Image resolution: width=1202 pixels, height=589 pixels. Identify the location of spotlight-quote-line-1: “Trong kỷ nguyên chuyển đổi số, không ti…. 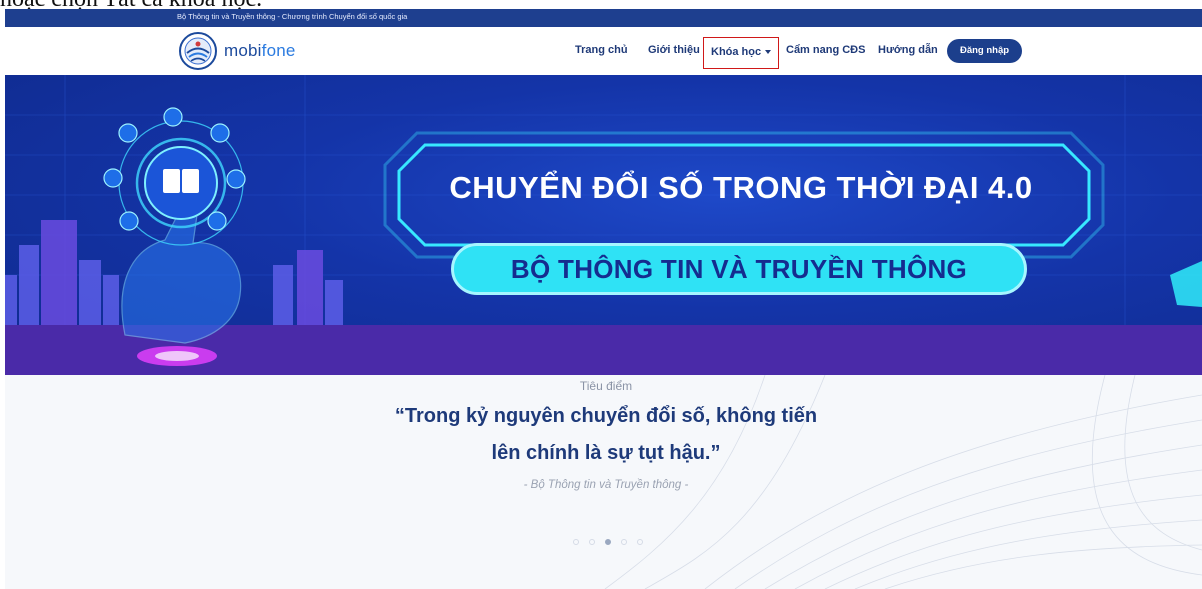
(606, 416).